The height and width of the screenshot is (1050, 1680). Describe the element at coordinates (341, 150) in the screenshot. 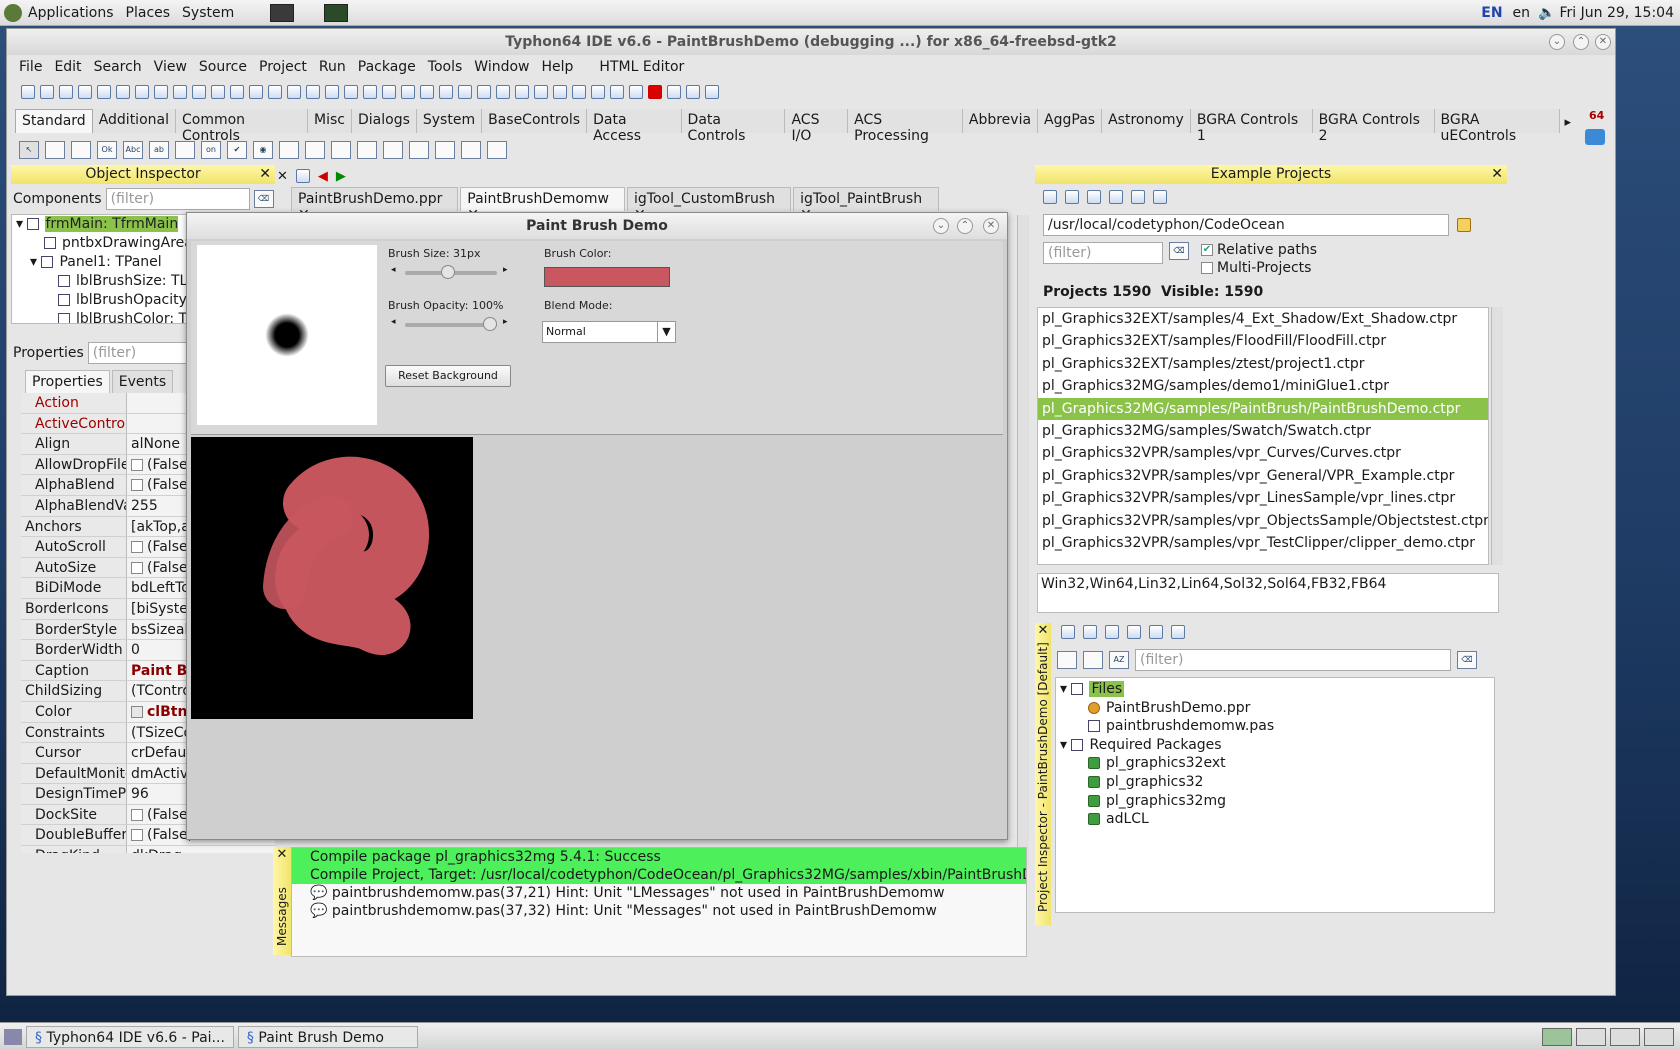

I see `tscrollbar-icon` at that location.